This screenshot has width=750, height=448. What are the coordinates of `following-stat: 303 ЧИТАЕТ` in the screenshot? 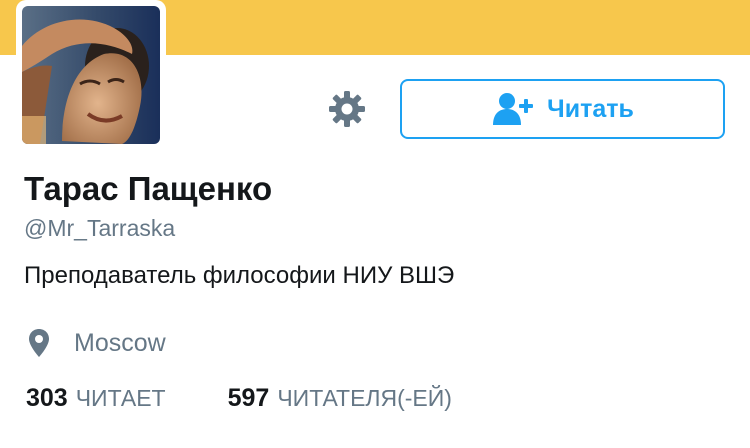 It's located at (96, 398).